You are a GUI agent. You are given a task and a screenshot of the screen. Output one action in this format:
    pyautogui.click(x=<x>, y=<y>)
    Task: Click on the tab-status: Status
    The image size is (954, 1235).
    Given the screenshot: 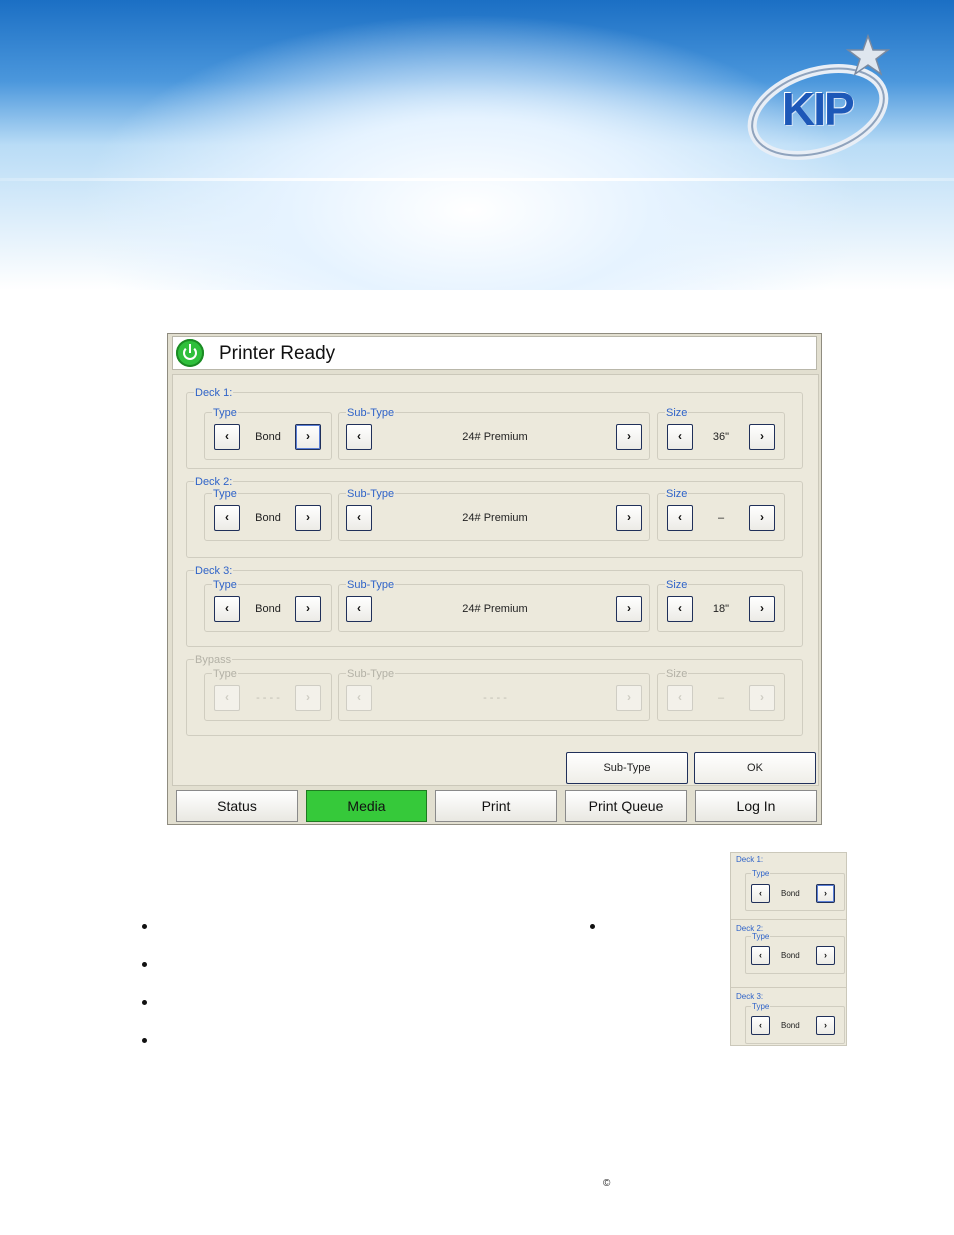 What is the action you would take?
    pyautogui.click(x=237, y=806)
    